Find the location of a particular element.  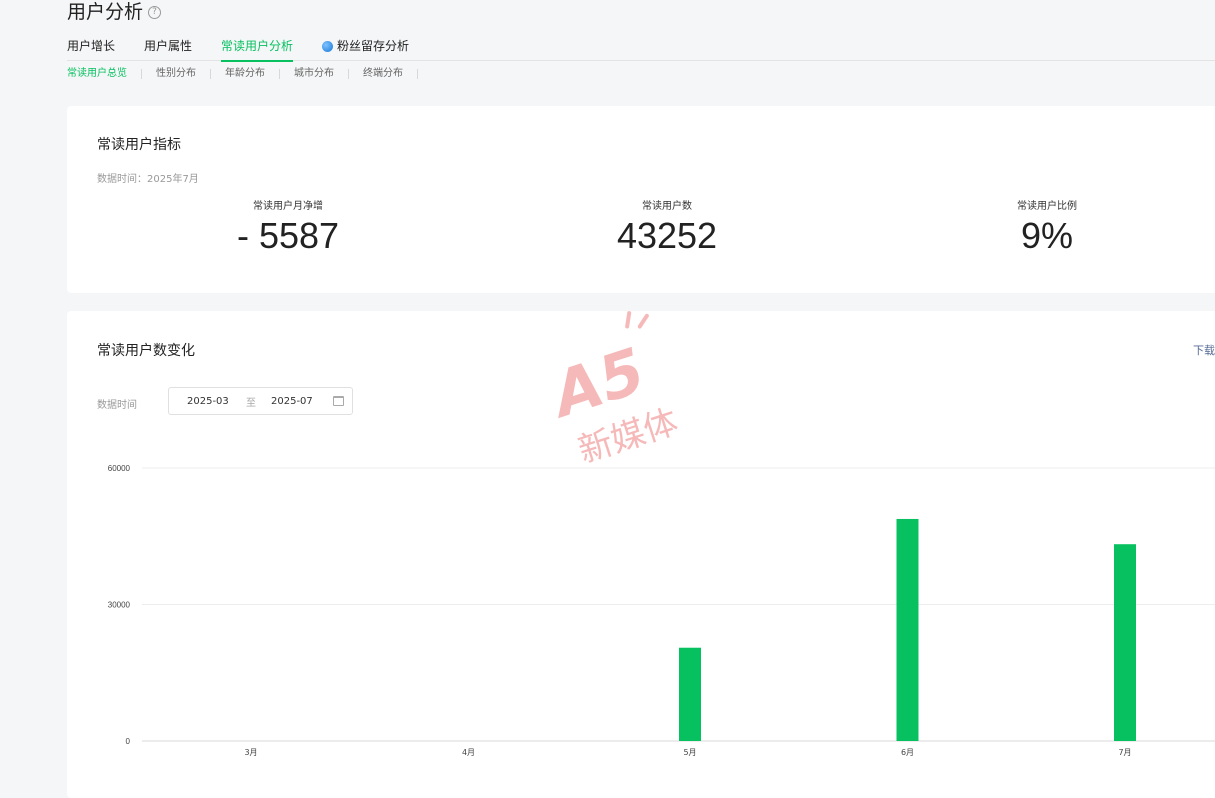

y-tick-label: 30000 is located at coordinates (119, 605).